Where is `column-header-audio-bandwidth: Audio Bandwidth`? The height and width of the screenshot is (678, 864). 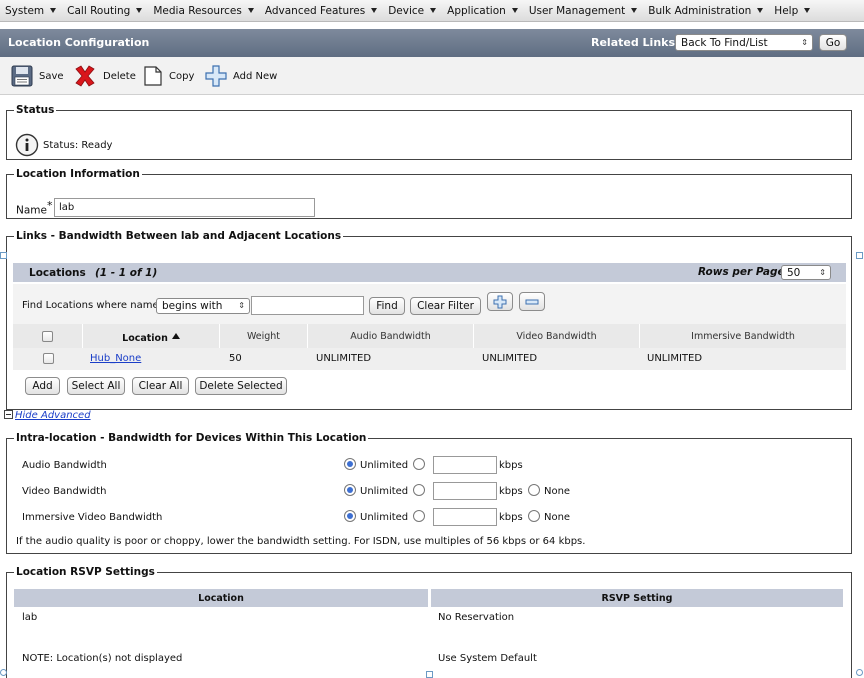
column-header-audio-bandwidth: Audio Bandwidth is located at coordinates (391, 336).